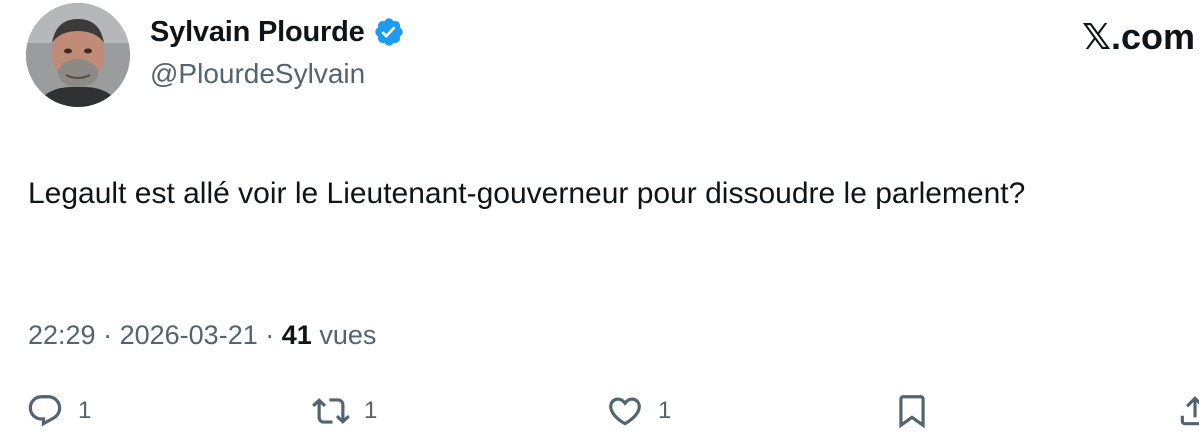 This screenshot has height=440, width=1199. What do you see at coordinates (189, 335) in the screenshot?
I see `tweet-date: 2026-03-21` at bounding box center [189, 335].